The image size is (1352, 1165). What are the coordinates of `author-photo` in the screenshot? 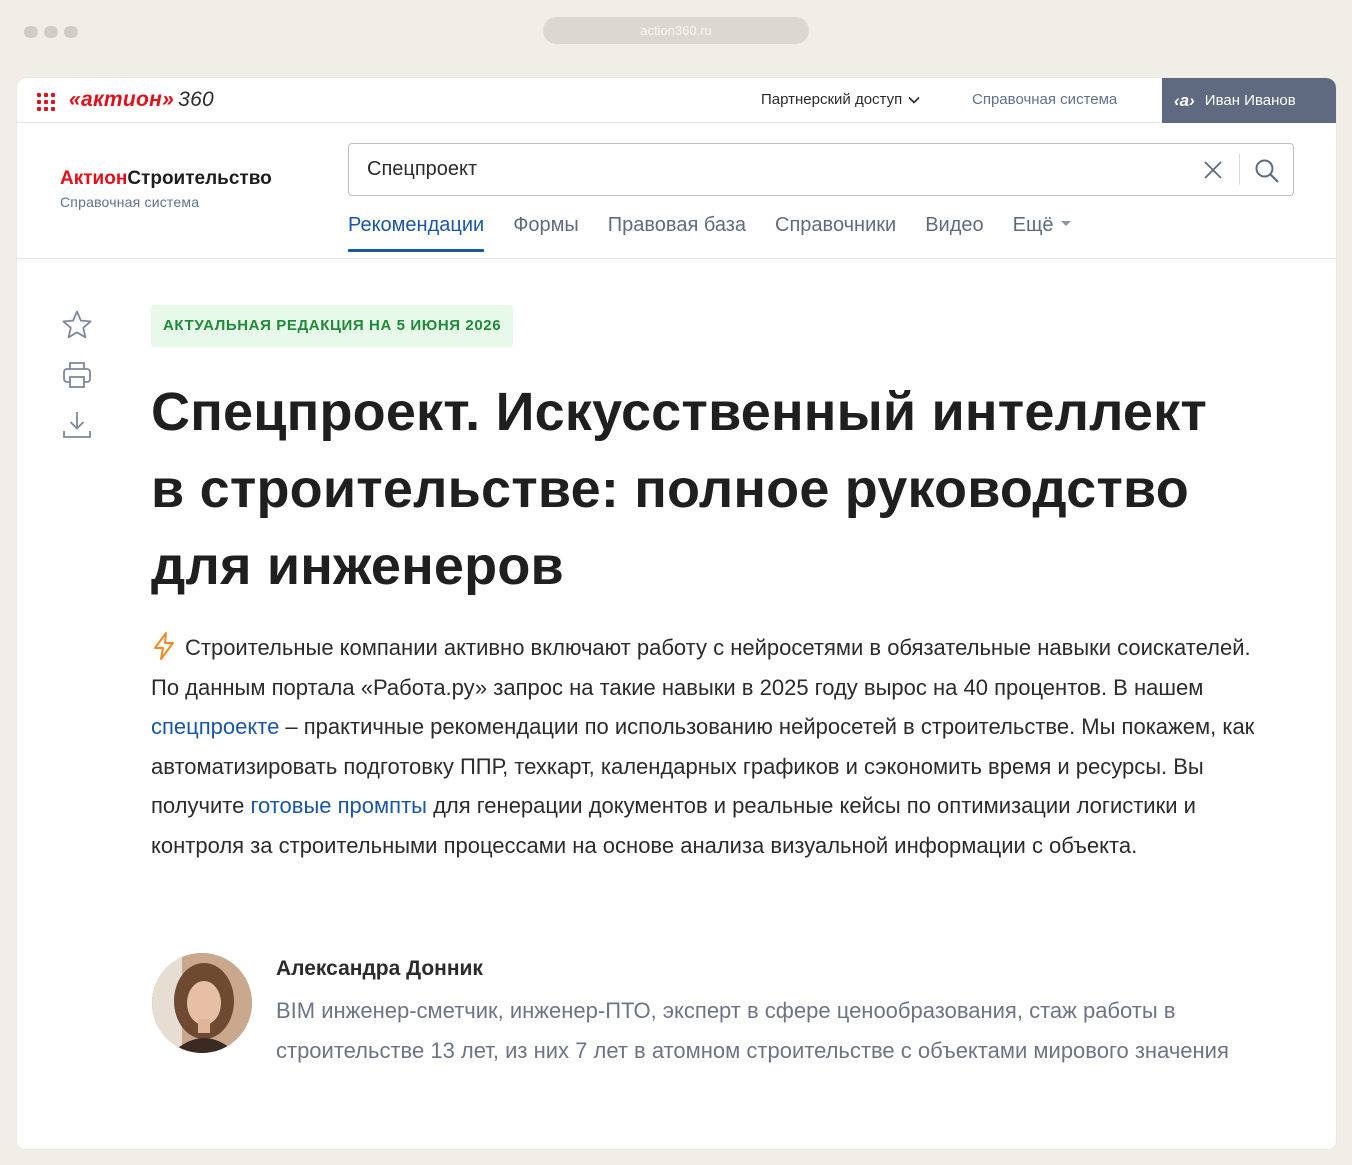 It's located at (202, 1003).